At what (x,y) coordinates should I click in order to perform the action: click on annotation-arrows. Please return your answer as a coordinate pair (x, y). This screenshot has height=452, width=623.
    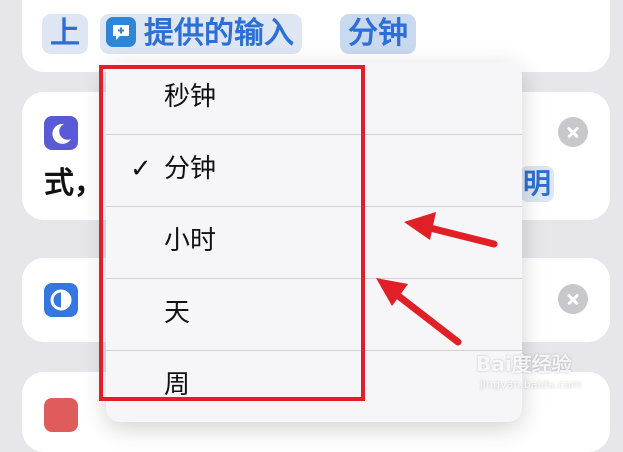
    Looking at the image, I should click on (437, 279).